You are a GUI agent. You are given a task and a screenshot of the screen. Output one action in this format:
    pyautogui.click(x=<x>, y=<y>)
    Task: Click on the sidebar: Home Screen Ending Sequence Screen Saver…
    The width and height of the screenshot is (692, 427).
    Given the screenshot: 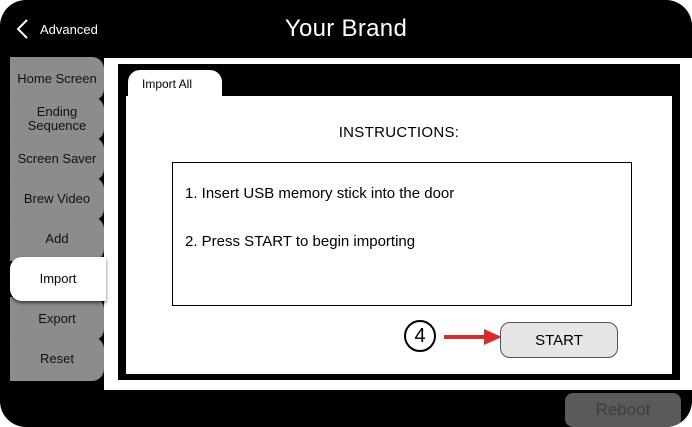 What is the action you would take?
    pyautogui.click(x=58, y=219)
    